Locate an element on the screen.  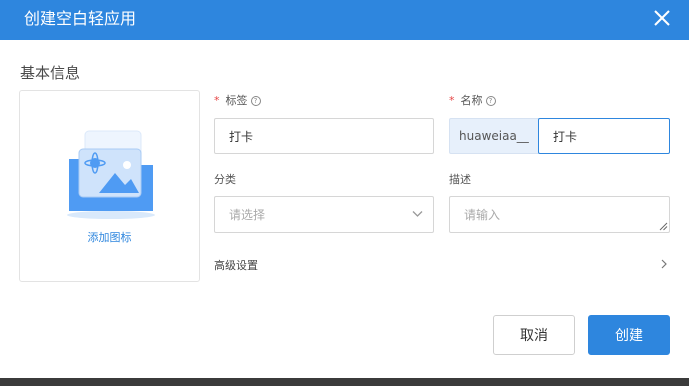
name-label: 名称 is located at coordinates (471, 100).